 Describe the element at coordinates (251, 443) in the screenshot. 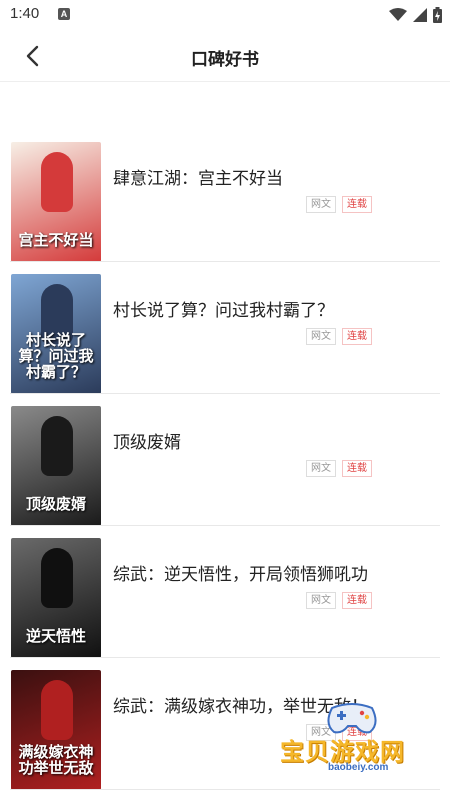

I see `book-title: 顶级废婿` at that location.